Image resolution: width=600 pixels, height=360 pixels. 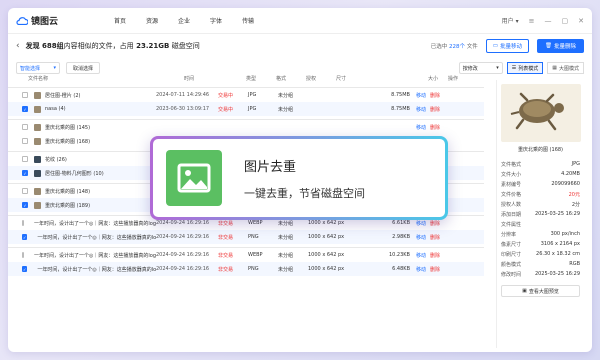 What do you see at coordinates (74, 173) in the screenshot?
I see `file-name: 居住图-物料几何图形 (10)` at bounding box center [74, 173].